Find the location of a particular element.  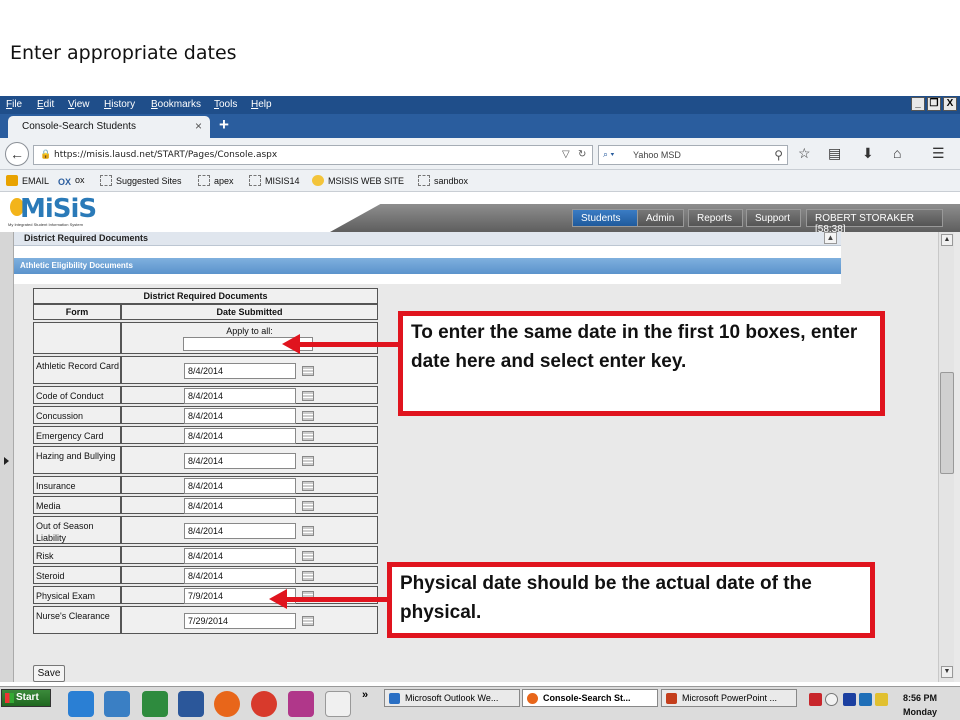

search-engine-icon: ⌕ ▾ is located at coordinates (608, 154).